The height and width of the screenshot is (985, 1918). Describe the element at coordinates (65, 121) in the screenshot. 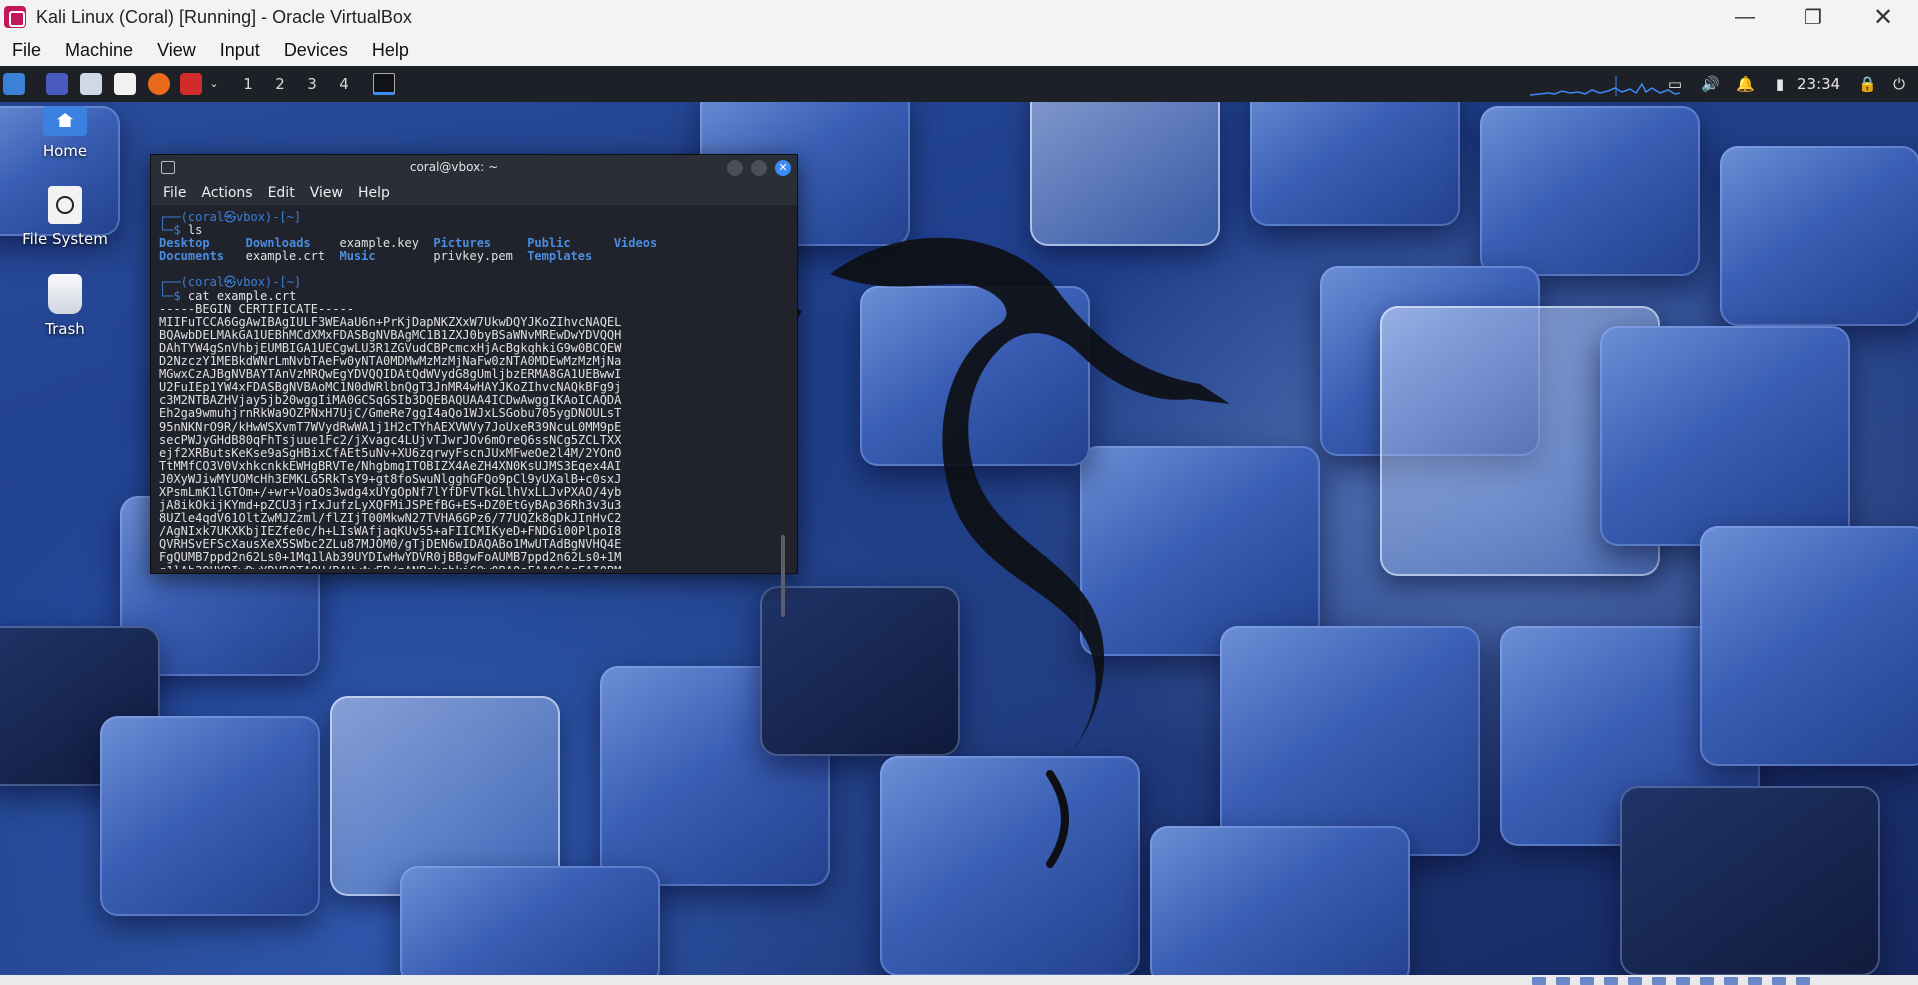

I see `home-folder-icon` at that location.